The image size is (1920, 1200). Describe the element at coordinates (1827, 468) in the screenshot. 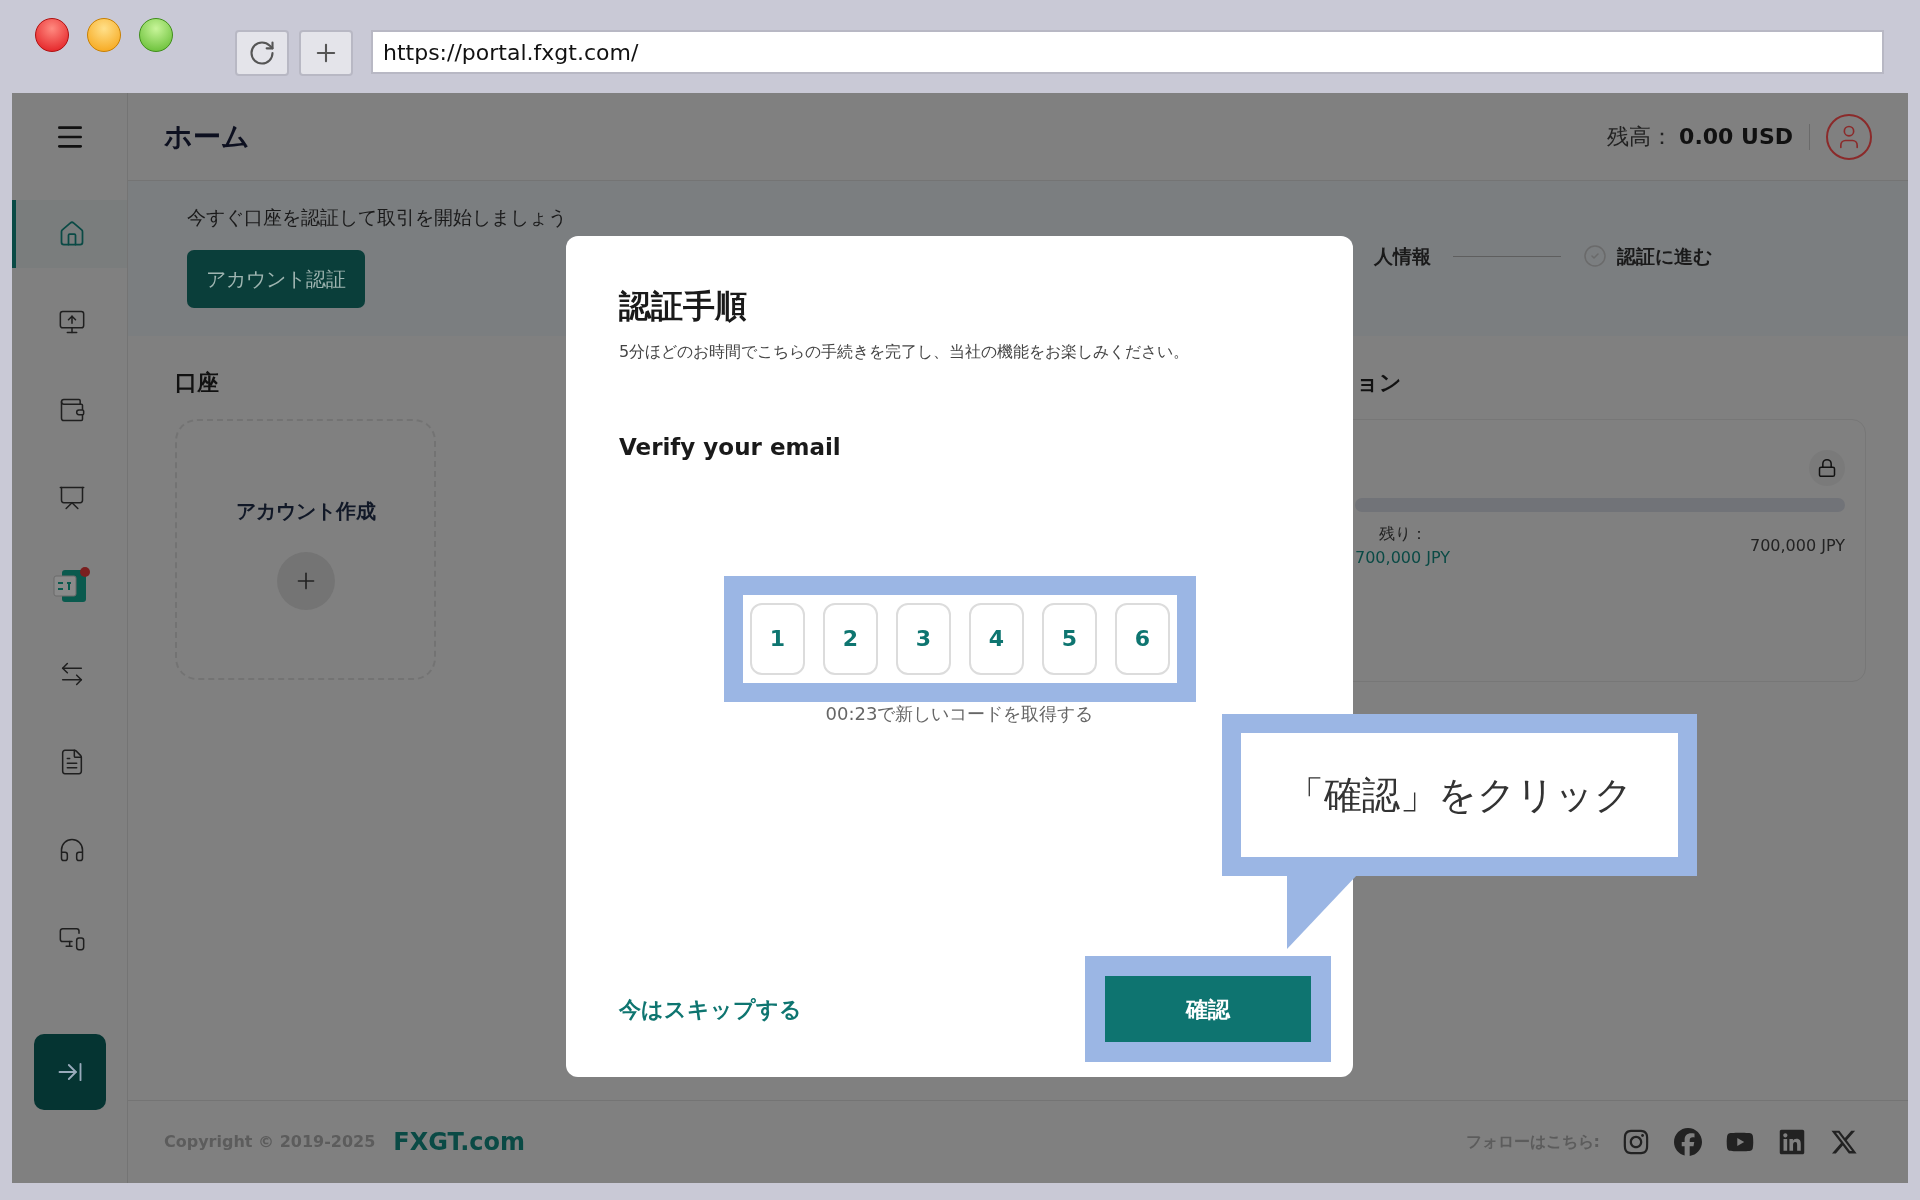

I see `lock-icon` at that location.